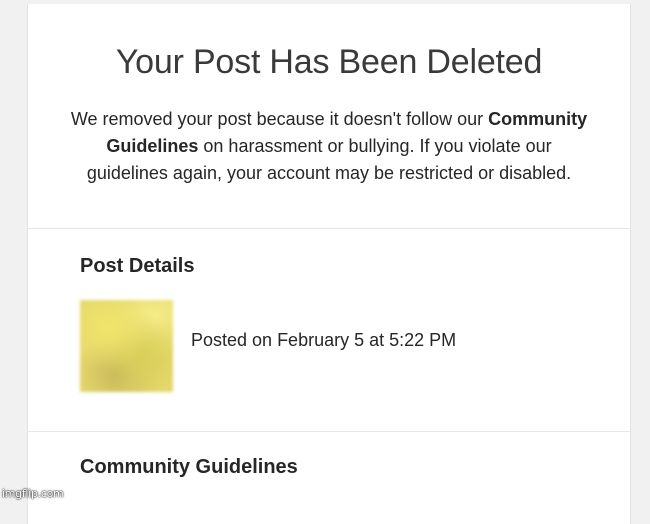  Describe the element at coordinates (189, 467) in the screenshot. I see `community-guidelines-heading: Community Guidelines` at that location.